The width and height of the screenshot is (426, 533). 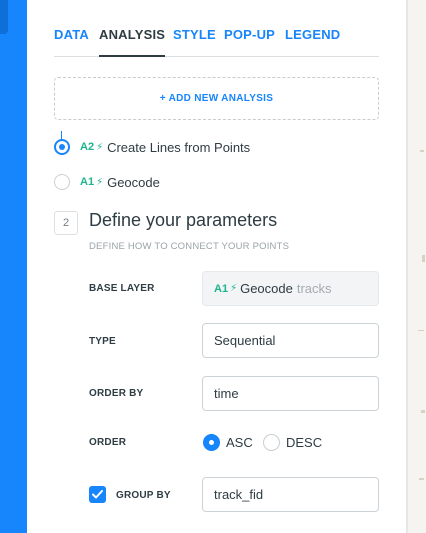 What do you see at coordinates (314, 288) in the screenshot?
I see `base-layer-source: tracks` at bounding box center [314, 288].